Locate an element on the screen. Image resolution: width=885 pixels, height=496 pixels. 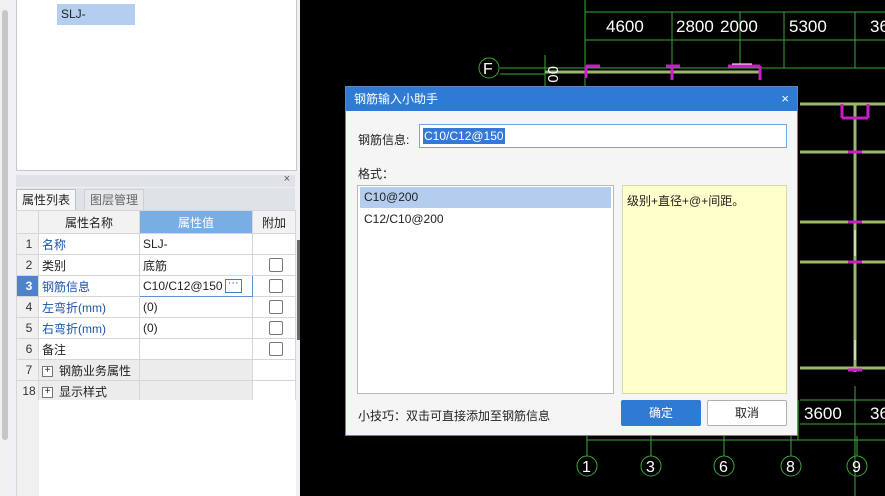
row-index: 4 is located at coordinates (27, 307).